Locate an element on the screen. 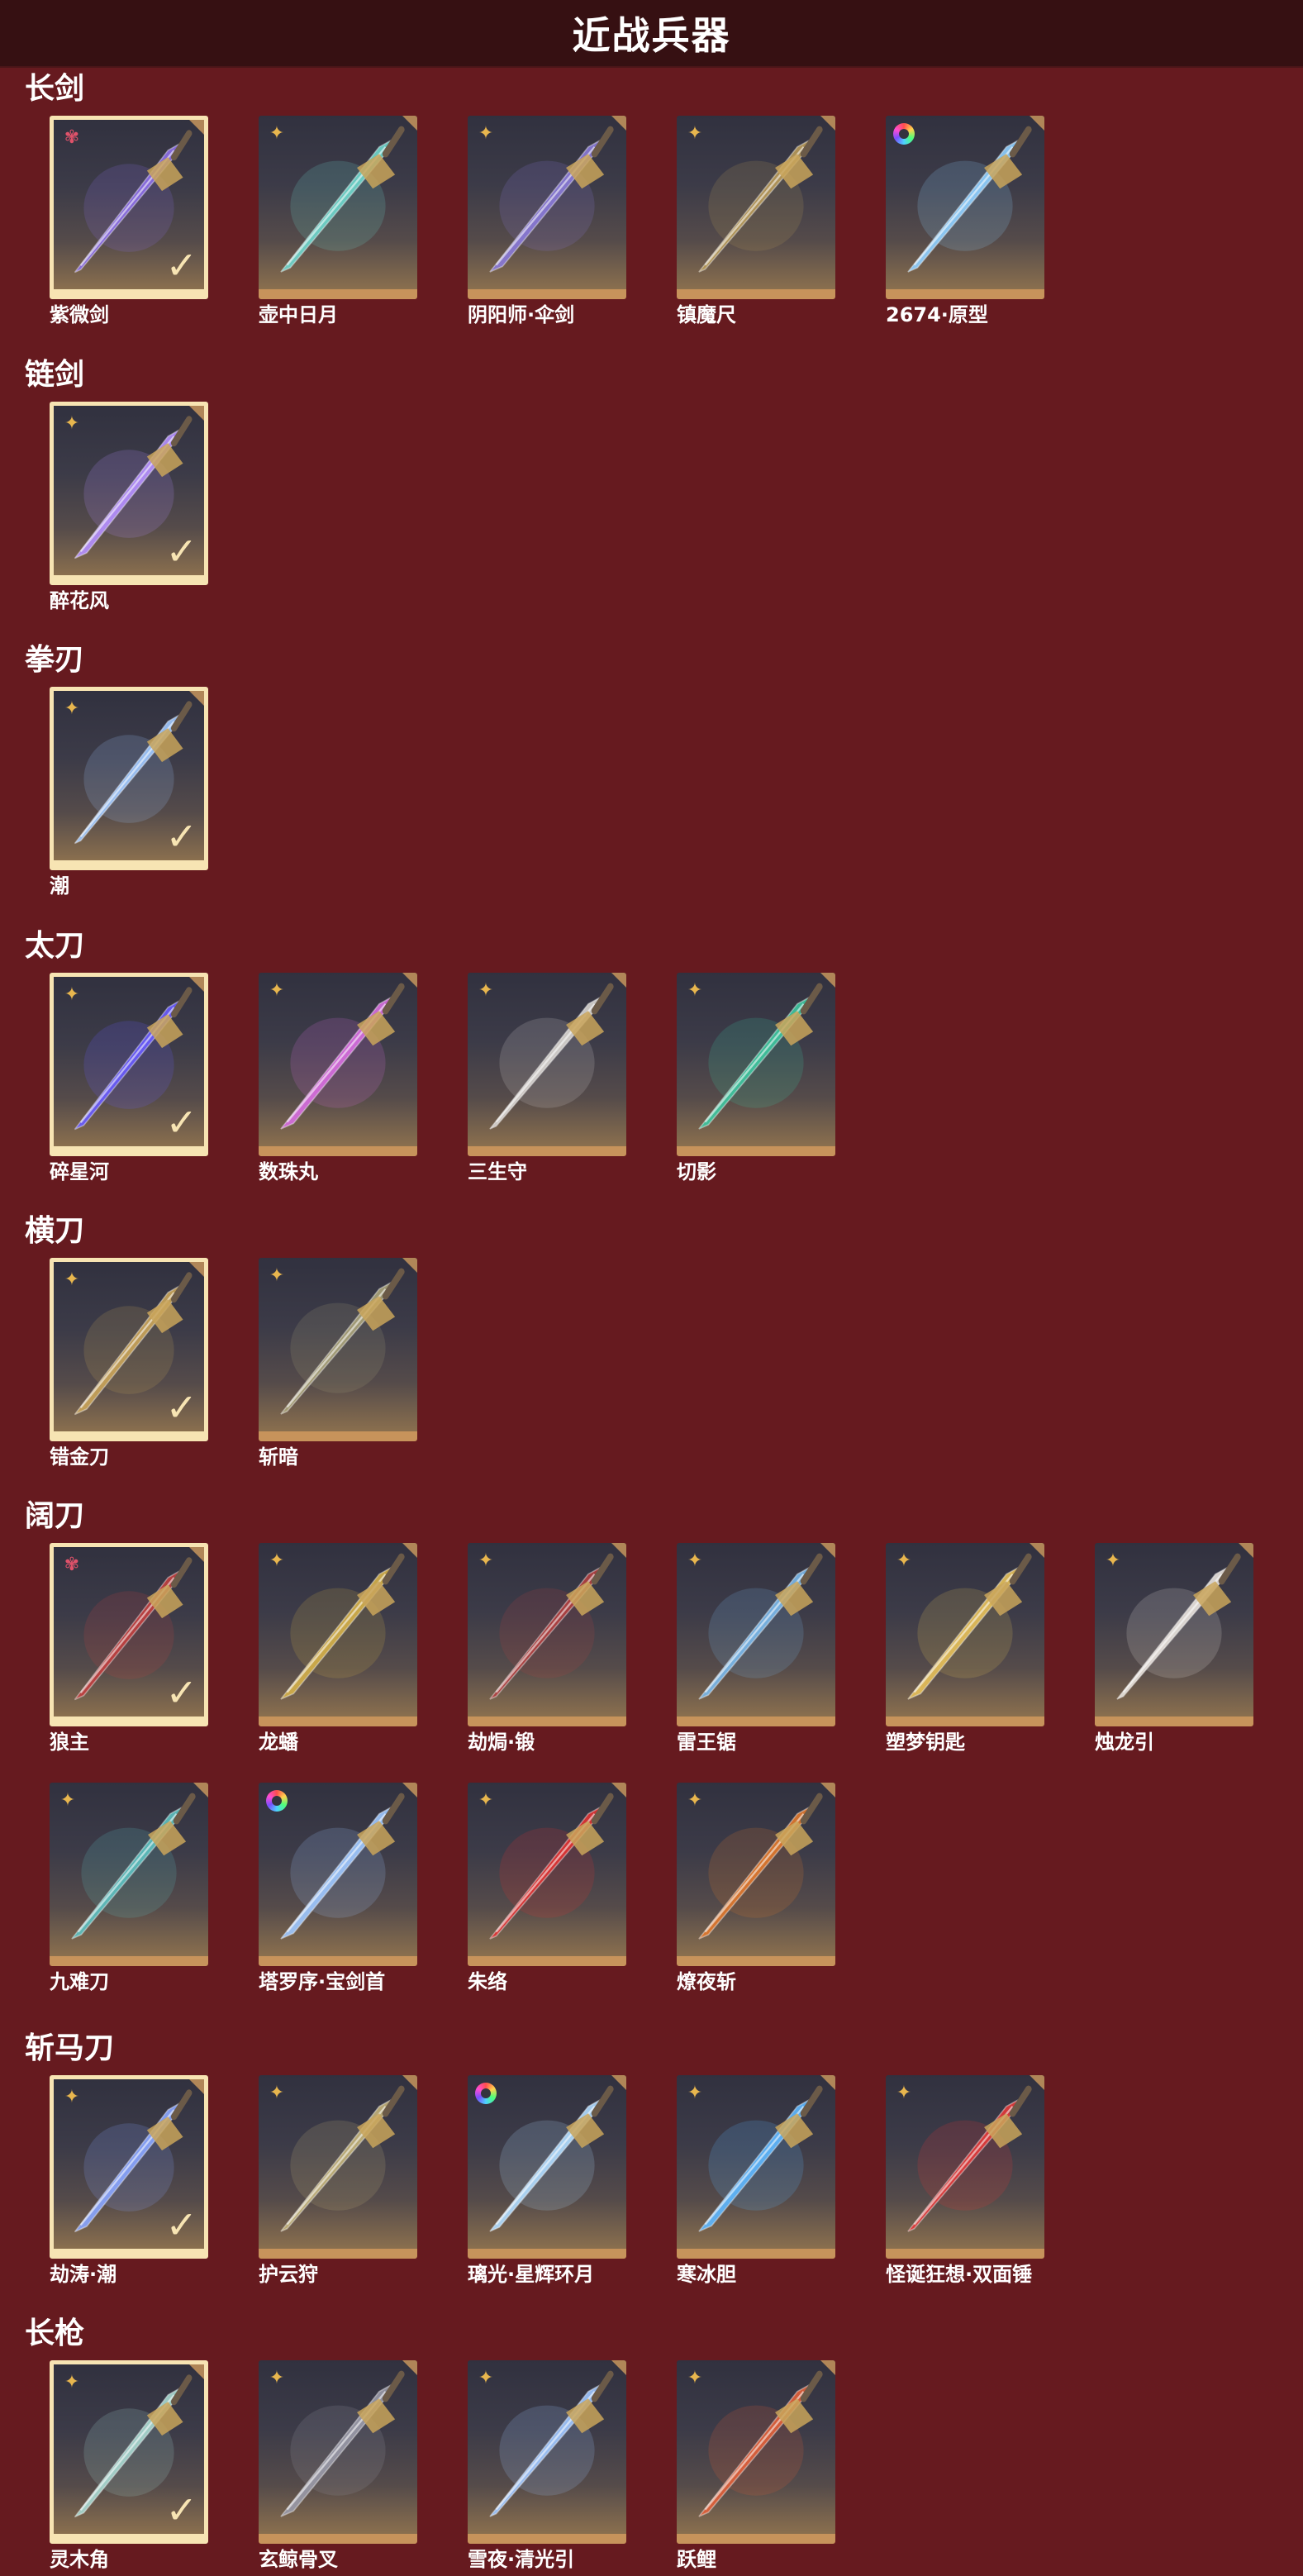 This screenshot has height=2576, width=1303. page-header: 近战兵器 is located at coordinates (651, 34).